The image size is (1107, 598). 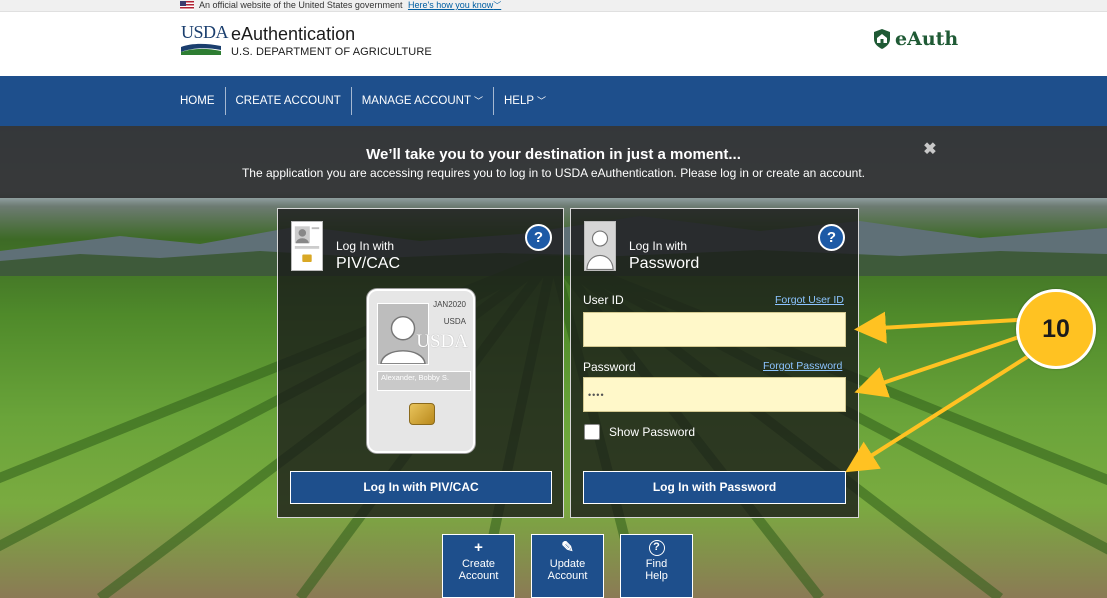 What do you see at coordinates (422, 414) in the screenshot?
I see `card-chip-icon` at bounding box center [422, 414].